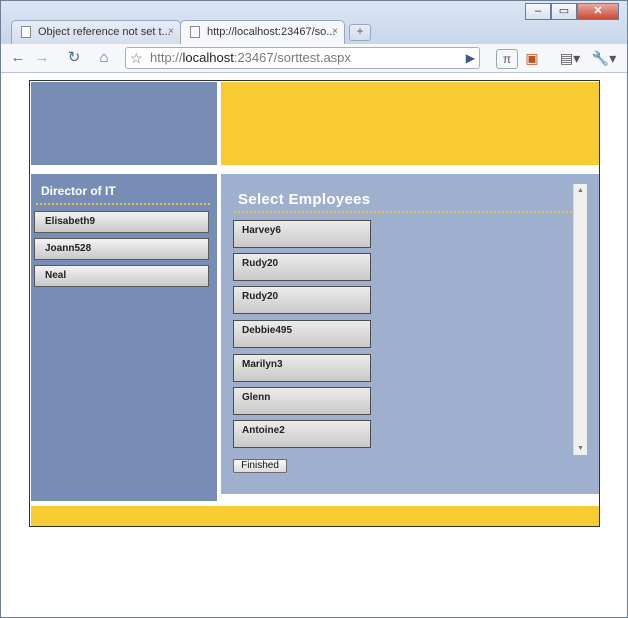 This screenshot has height=618, width=628. What do you see at coordinates (121, 222) in the screenshot?
I see `director-employee-item: Elisabeth9` at bounding box center [121, 222].